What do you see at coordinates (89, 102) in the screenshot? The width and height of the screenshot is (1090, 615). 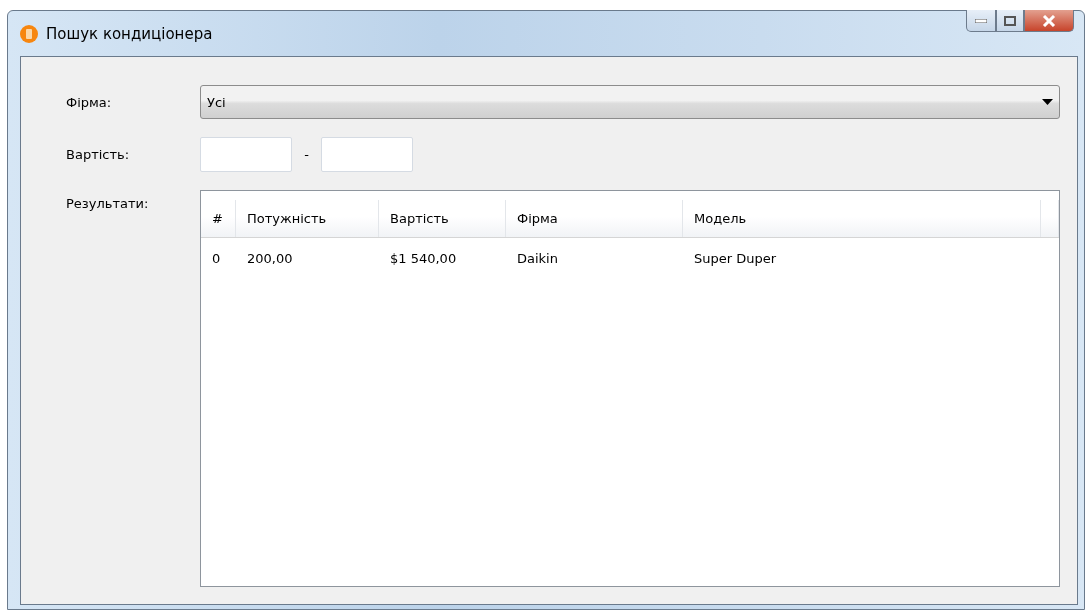 I see `firm-label: Фірма:` at bounding box center [89, 102].